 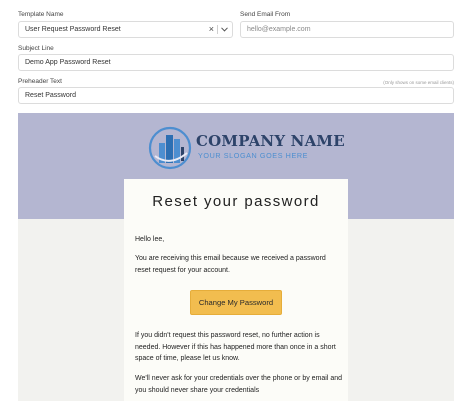 I want to click on preheader-text-label: Preheader Text, so click(x=40, y=81).